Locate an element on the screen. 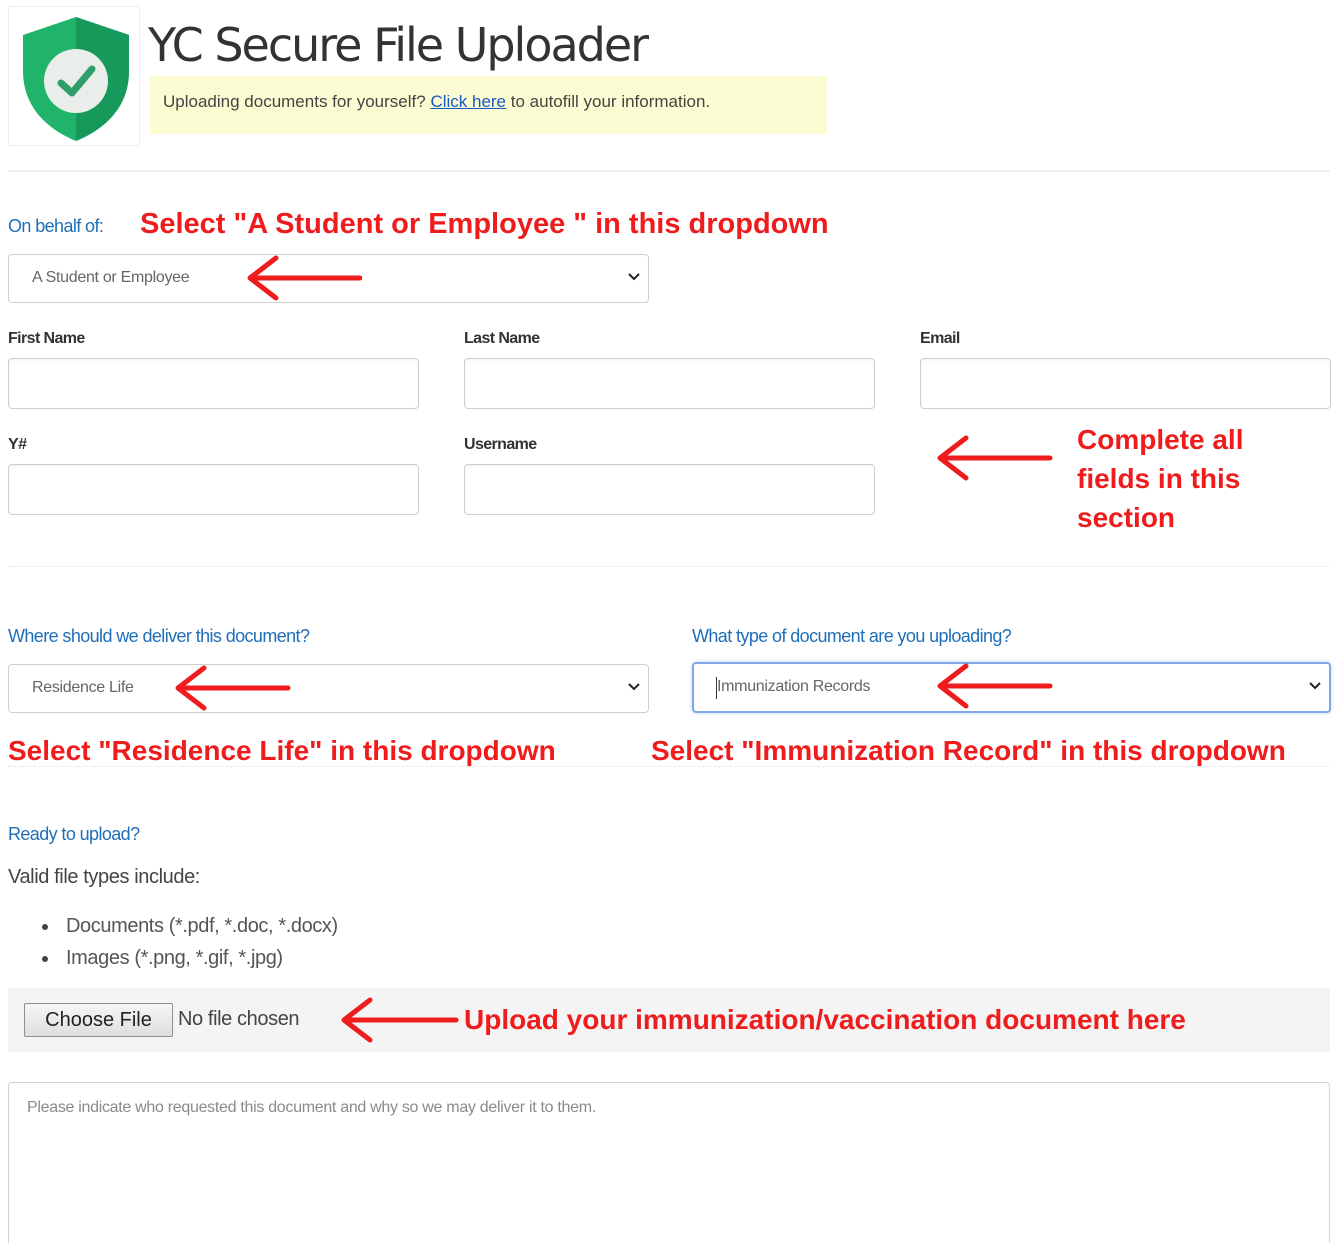 The height and width of the screenshot is (1243, 1338). y-number-label: Y# is located at coordinates (17, 444).